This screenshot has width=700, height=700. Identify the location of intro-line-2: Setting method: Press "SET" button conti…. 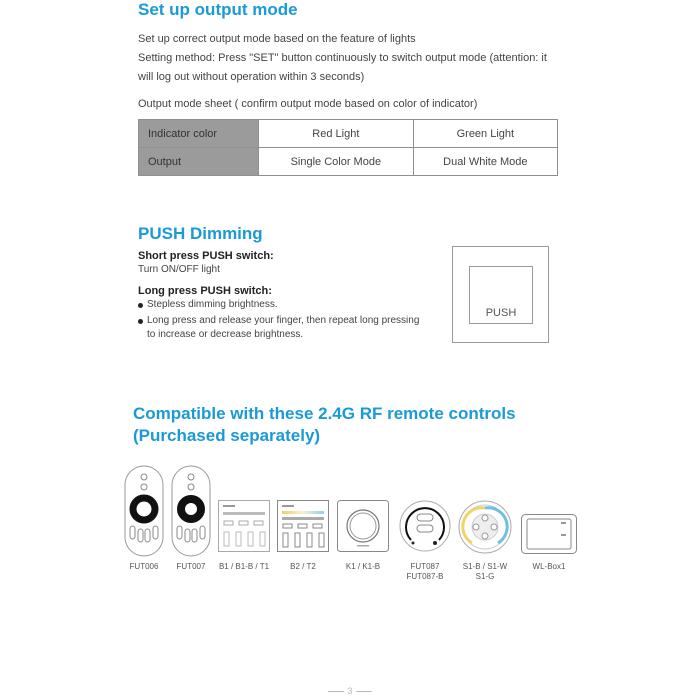
(342, 58).